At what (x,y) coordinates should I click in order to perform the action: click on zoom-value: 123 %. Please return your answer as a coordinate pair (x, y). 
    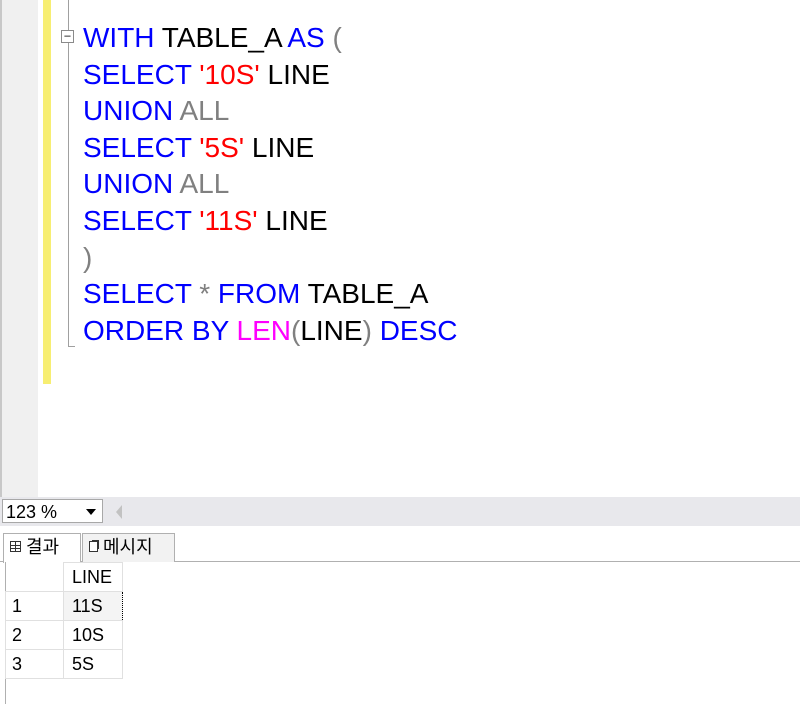
    Looking at the image, I should click on (32, 512).